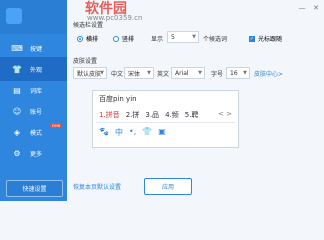 This screenshot has height=240, width=324. I want to click on shirt-icon: 👕, so click(17, 69).